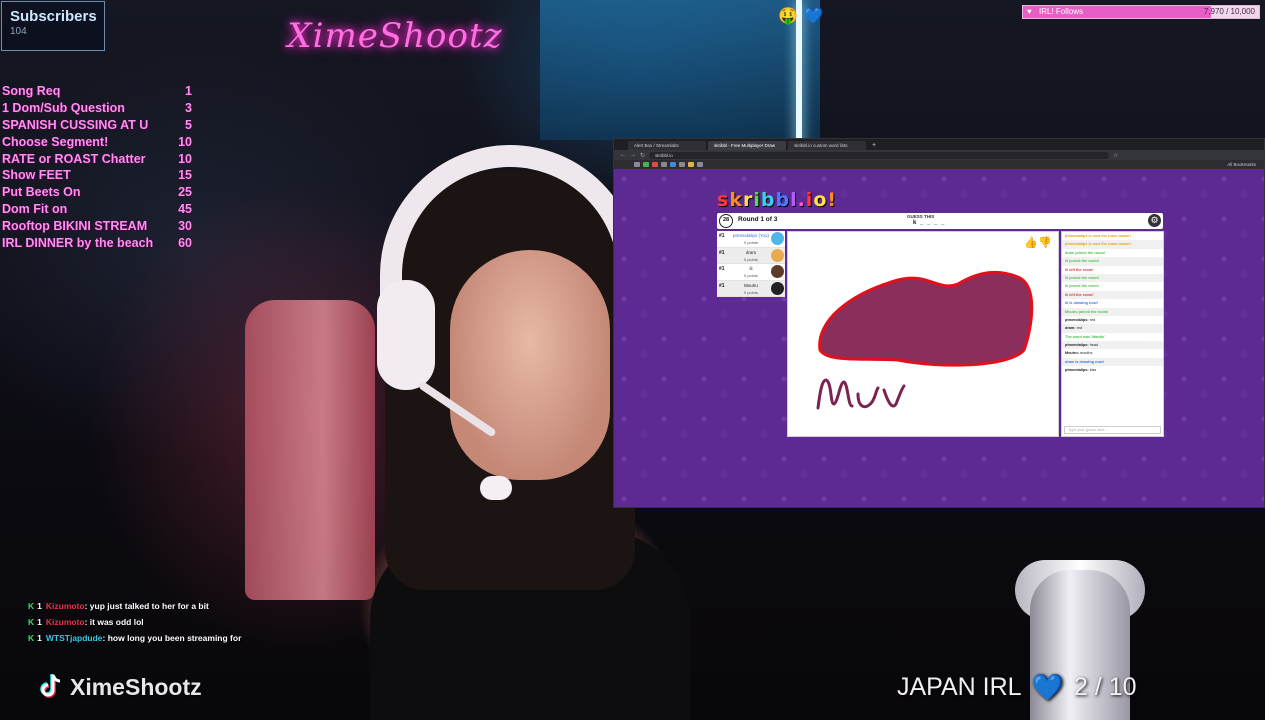 The height and width of the screenshot is (720, 1265). Describe the element at coordinates (146, 606) in the screenshot. I see `chat-text: : yup just talked to her for a bit` at that location.